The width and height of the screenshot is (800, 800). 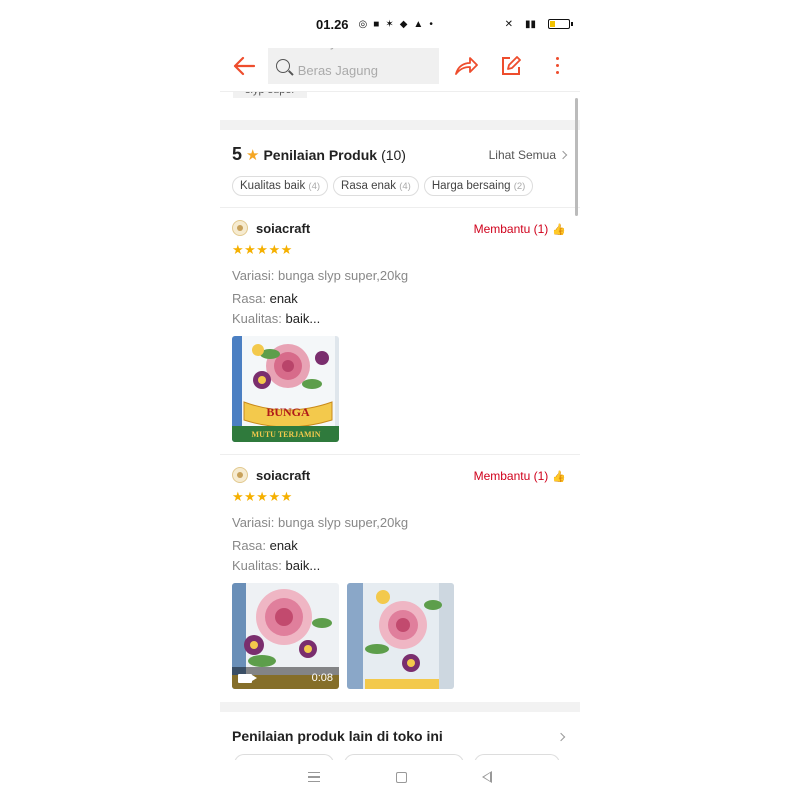 What do you see at coordinates (237, 154) in the screenshot?
I see `rating-score: 5` at bounding box center [237, 154].